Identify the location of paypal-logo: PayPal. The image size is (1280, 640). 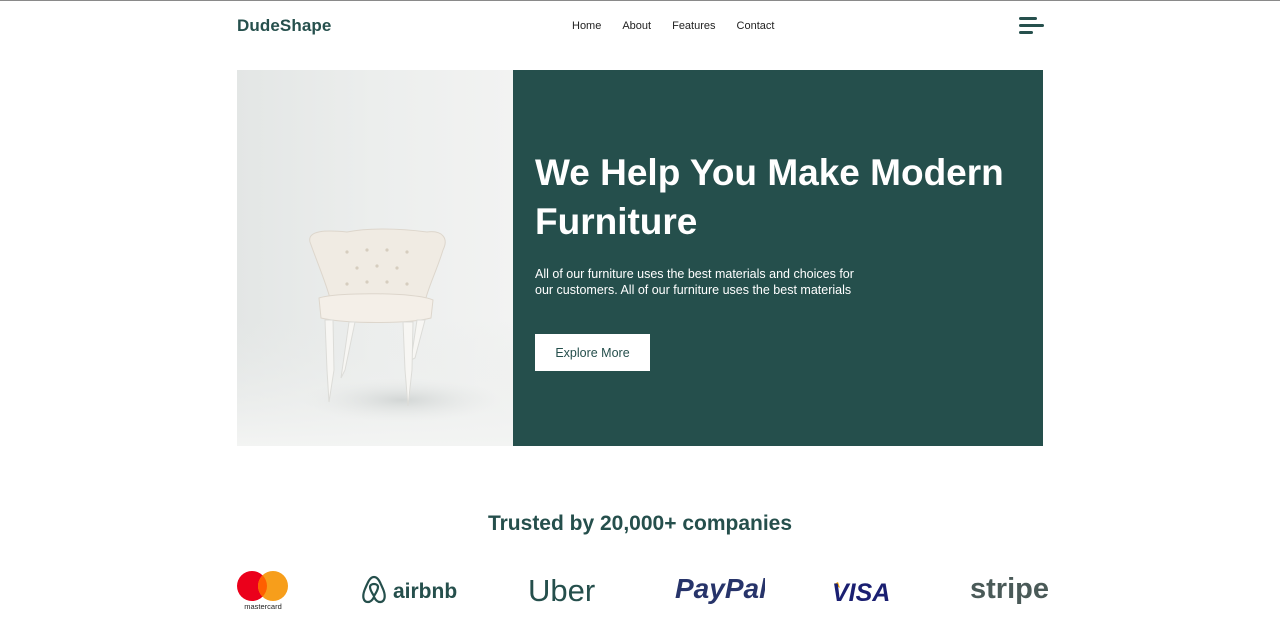
(721, 588).